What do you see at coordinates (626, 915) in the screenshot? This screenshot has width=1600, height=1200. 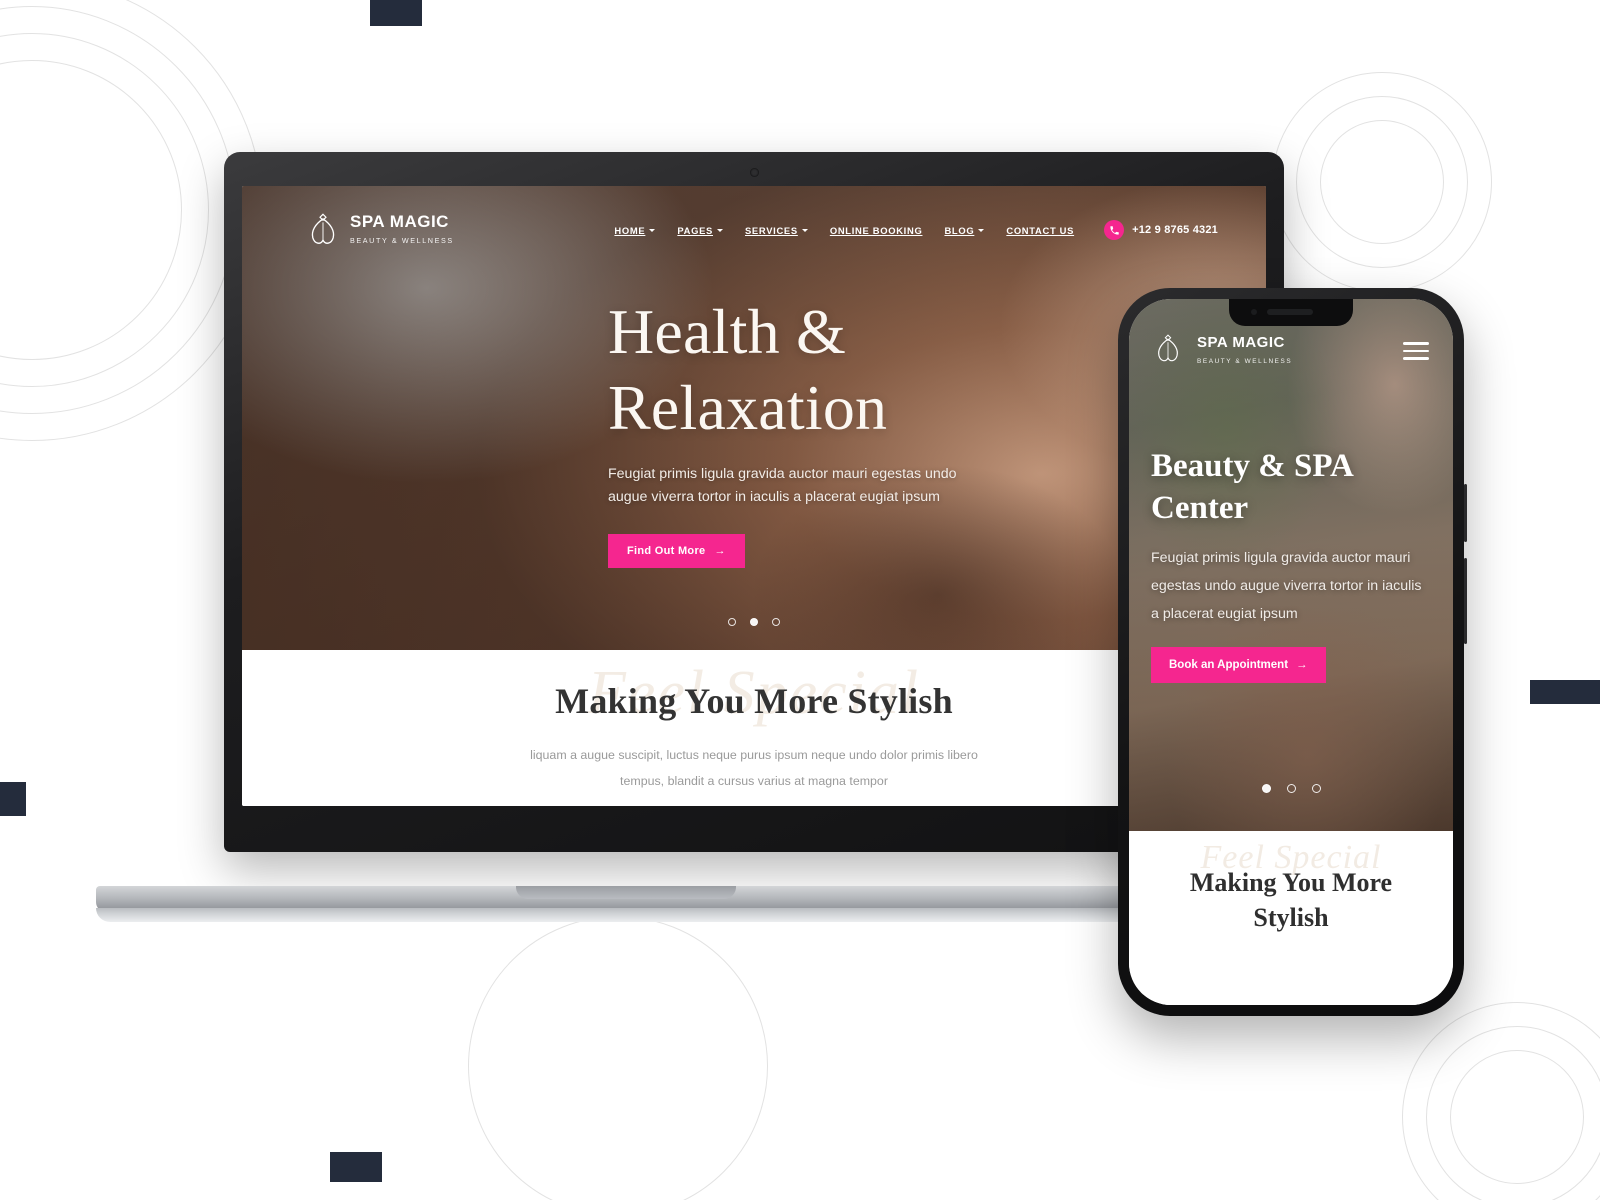 I see `laptop-base-foot` at bounding box center [626, 915].